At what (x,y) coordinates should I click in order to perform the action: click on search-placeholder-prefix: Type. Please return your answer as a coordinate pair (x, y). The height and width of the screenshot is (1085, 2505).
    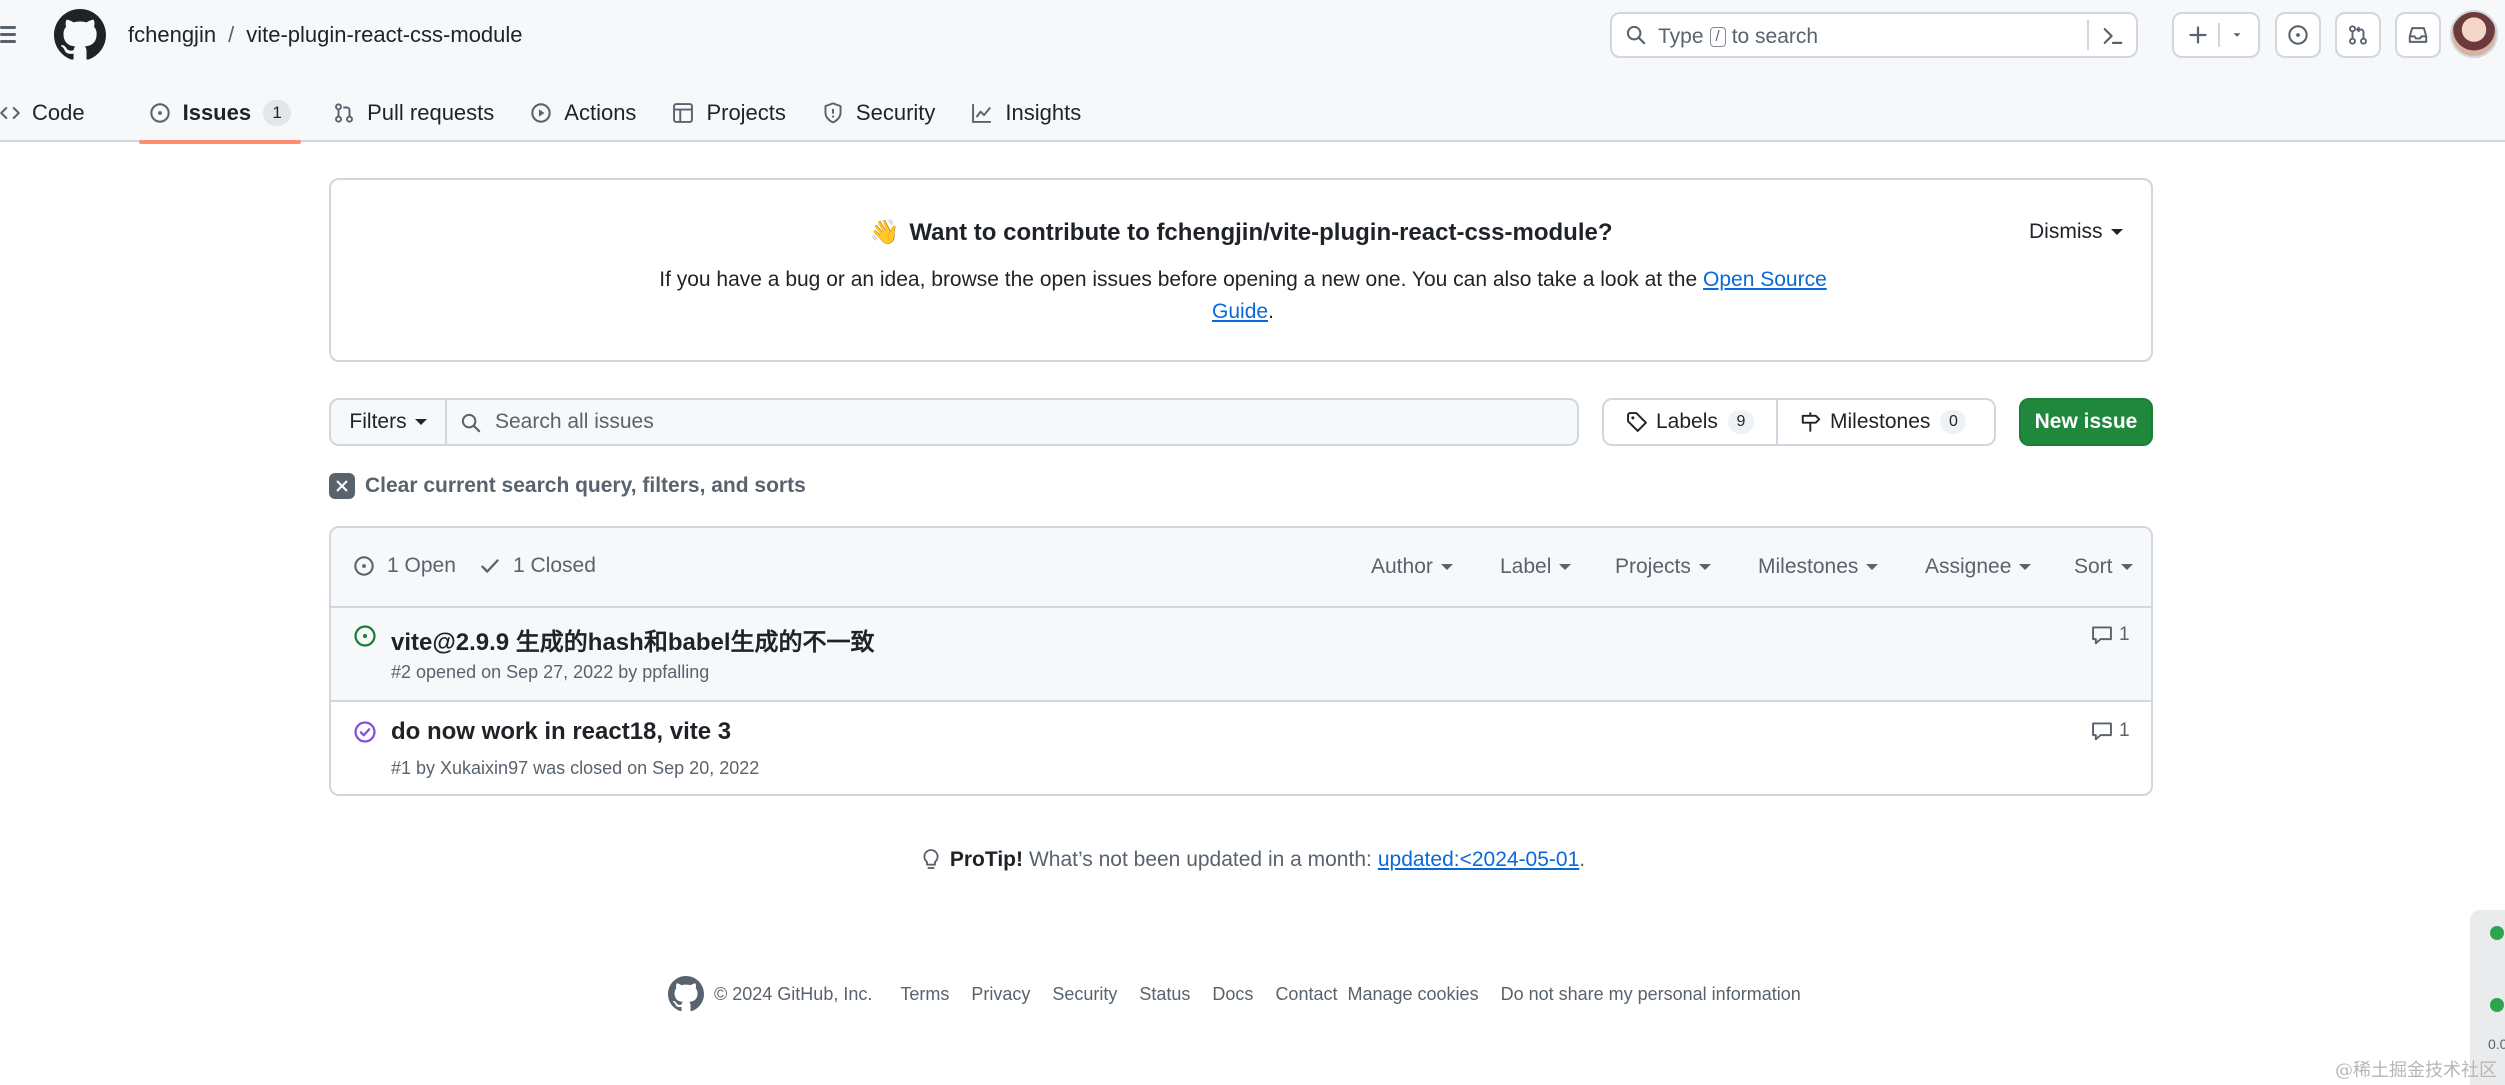
    Looking at the image, I should click on (1681, 36).